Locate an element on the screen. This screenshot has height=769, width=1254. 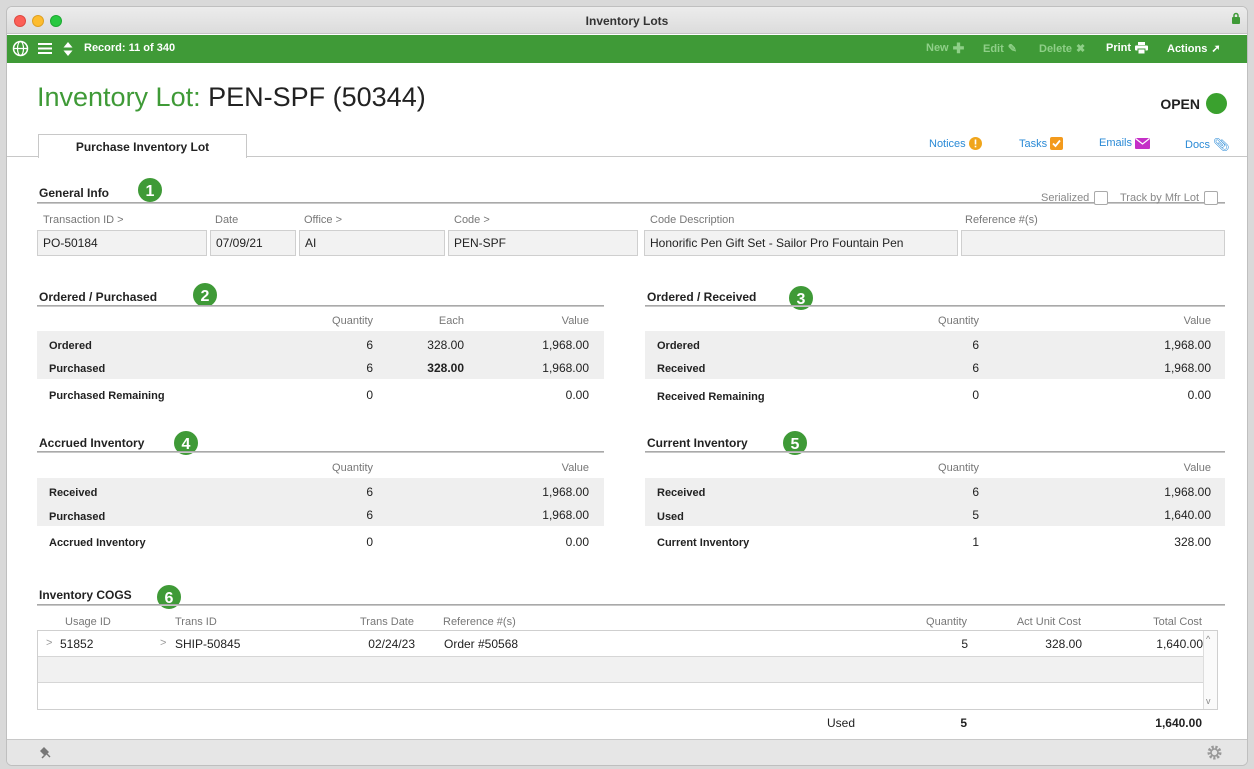
track-mfr-lot-checkbox: Track by Mfr Lot is located at coordinates (1169, 198).